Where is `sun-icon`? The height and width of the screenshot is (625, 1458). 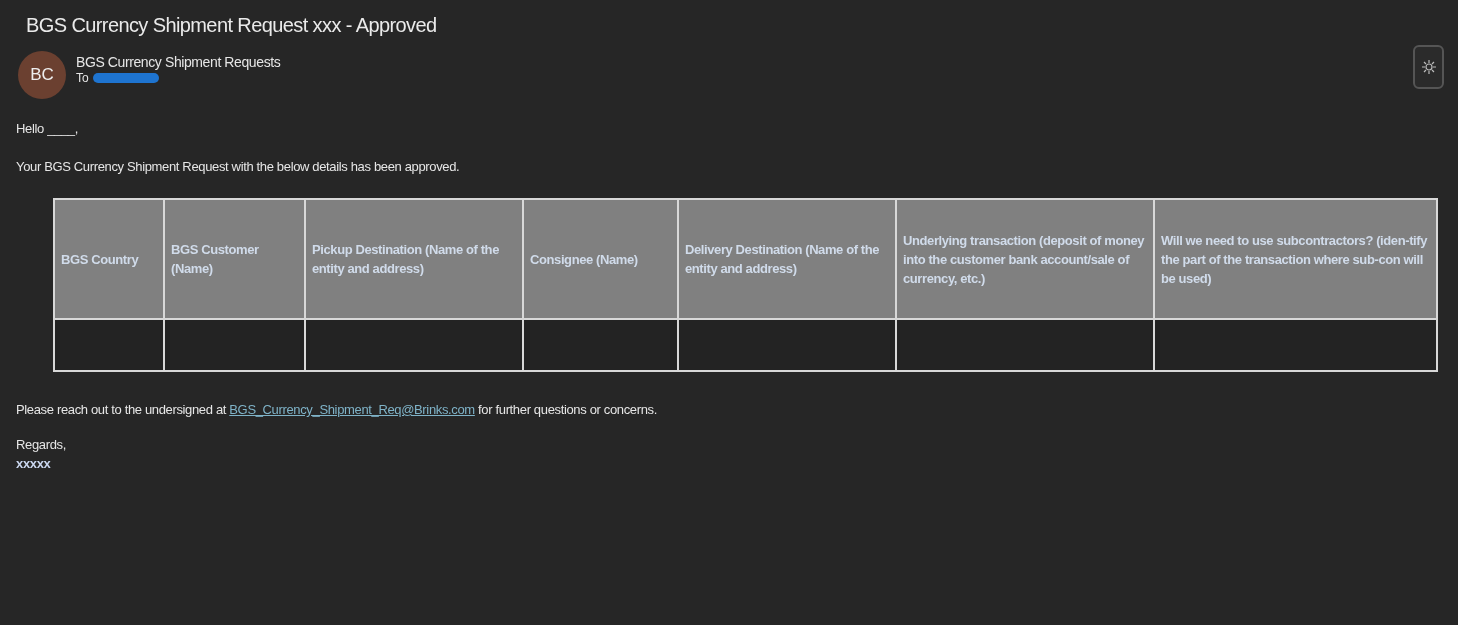
sun-icon is located at coordinates (1428, 67).